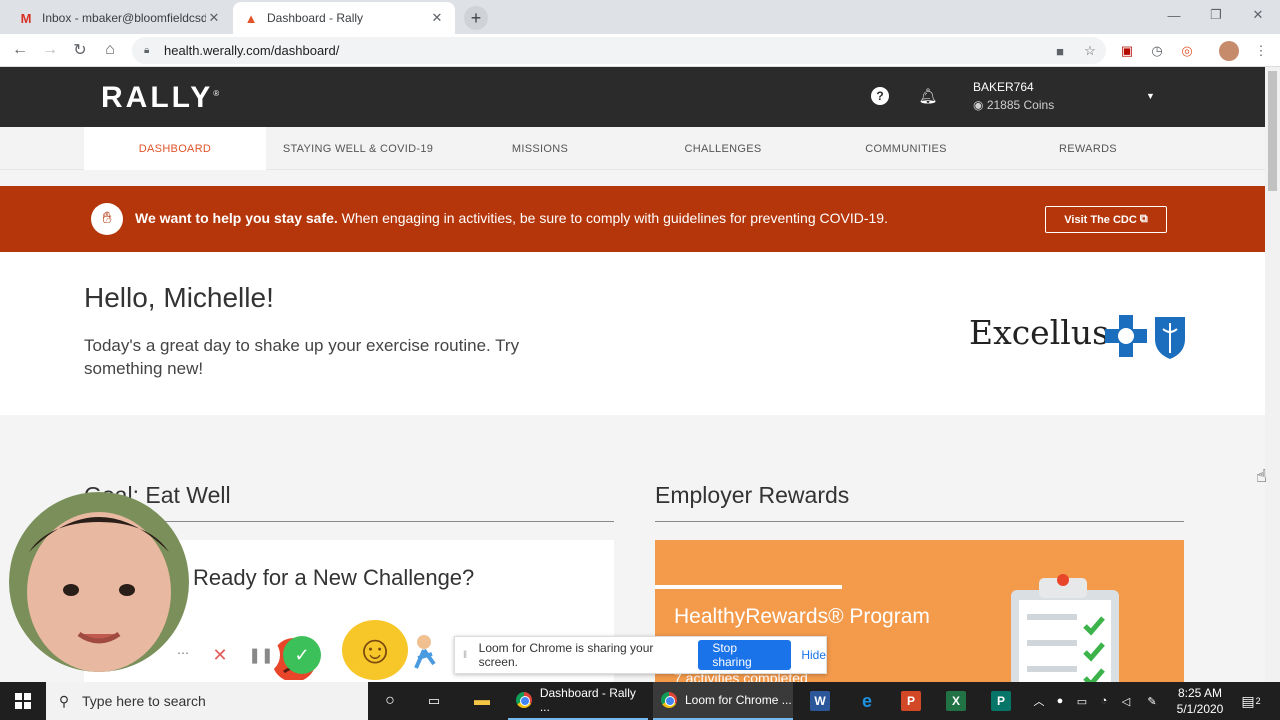 This screenshot has height=720, width=1280. I want to click on challenge-card-title: Ready for a New Challenge?, so click(334, 577).